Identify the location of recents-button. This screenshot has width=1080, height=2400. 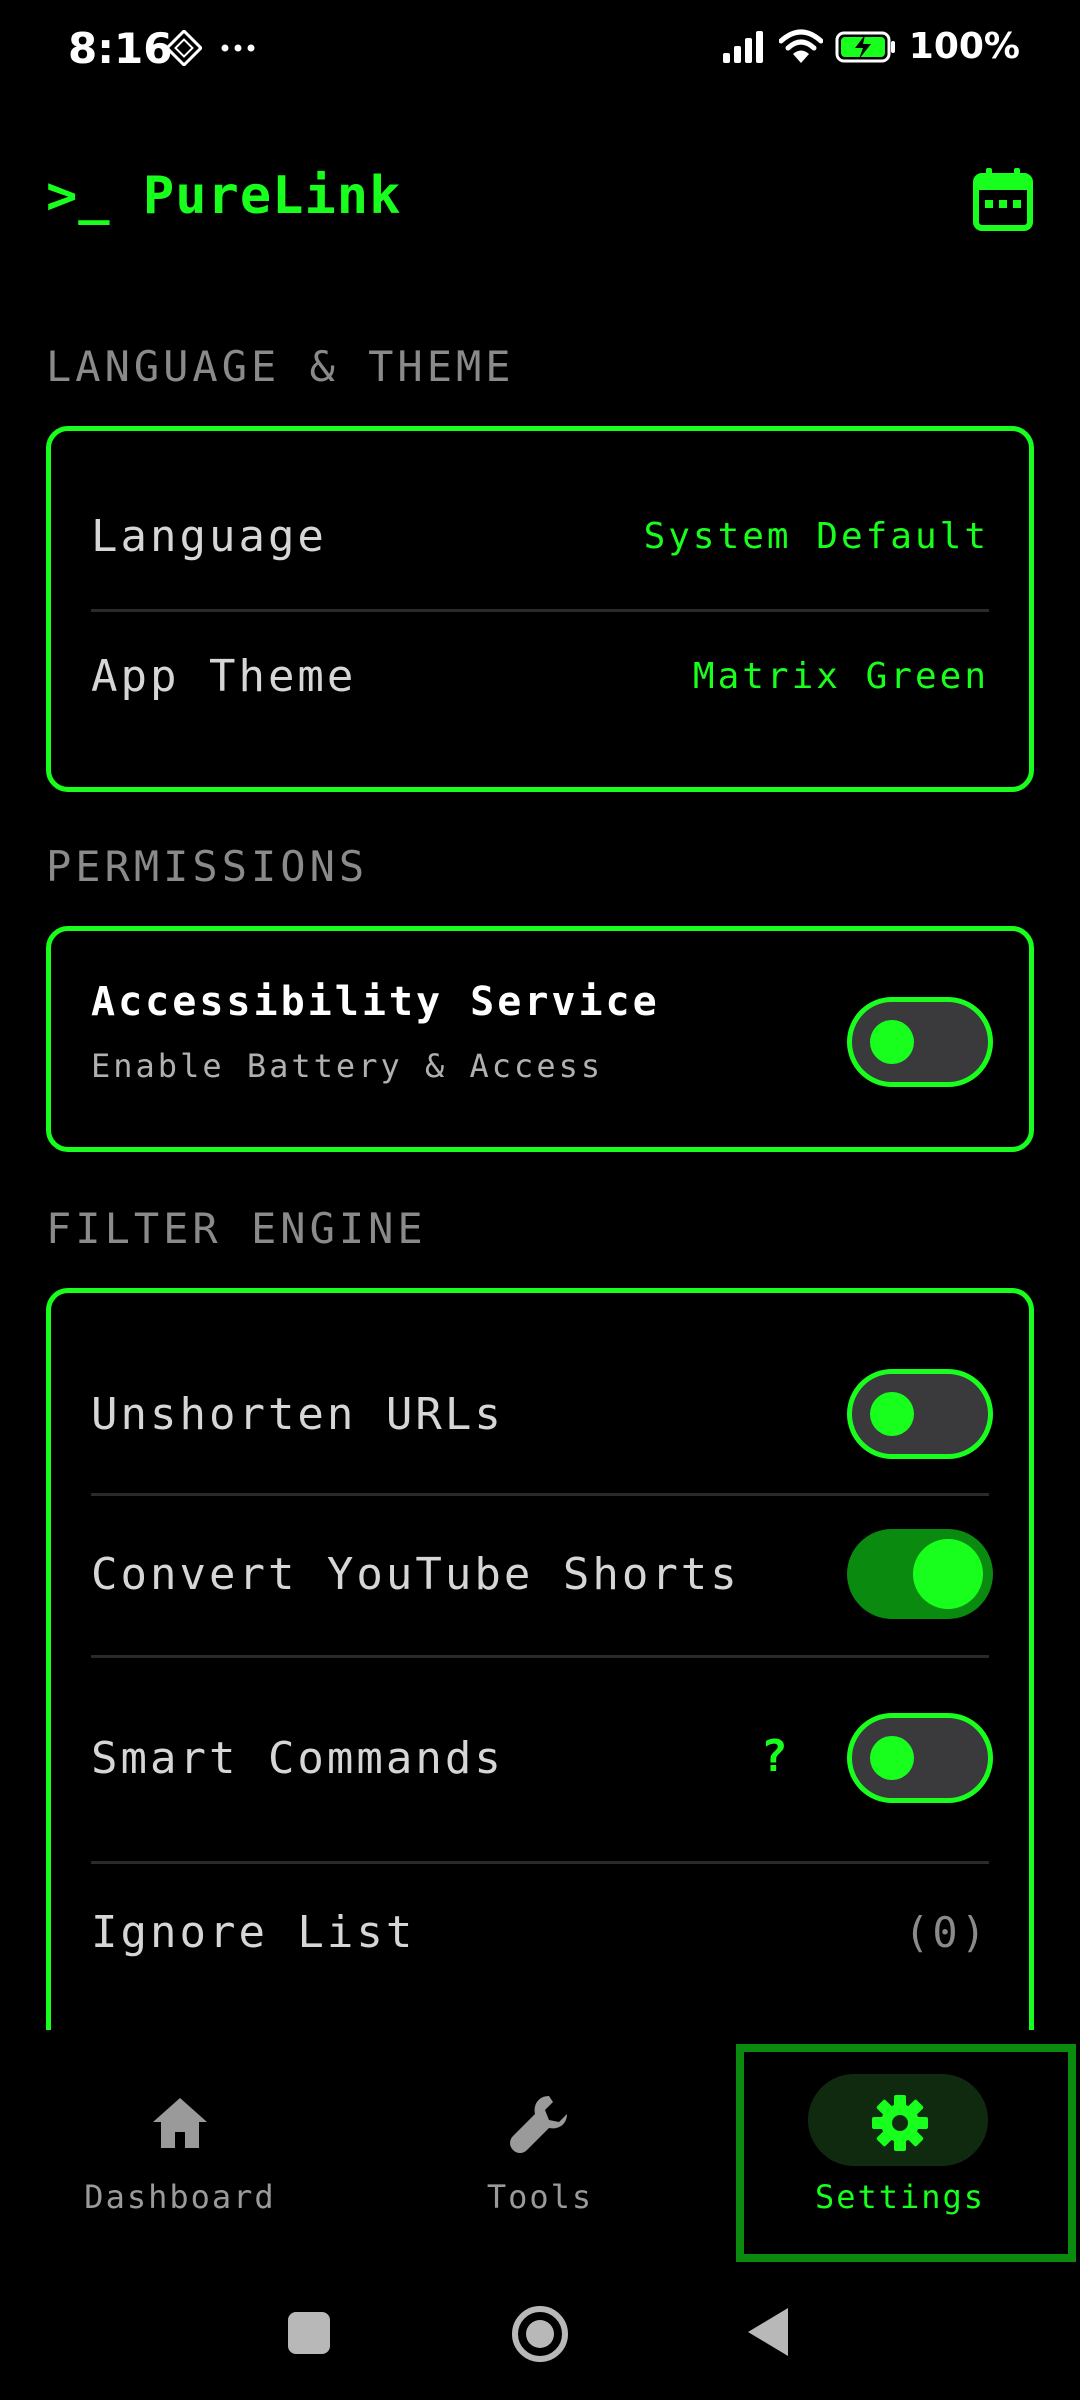
(309, 2333).